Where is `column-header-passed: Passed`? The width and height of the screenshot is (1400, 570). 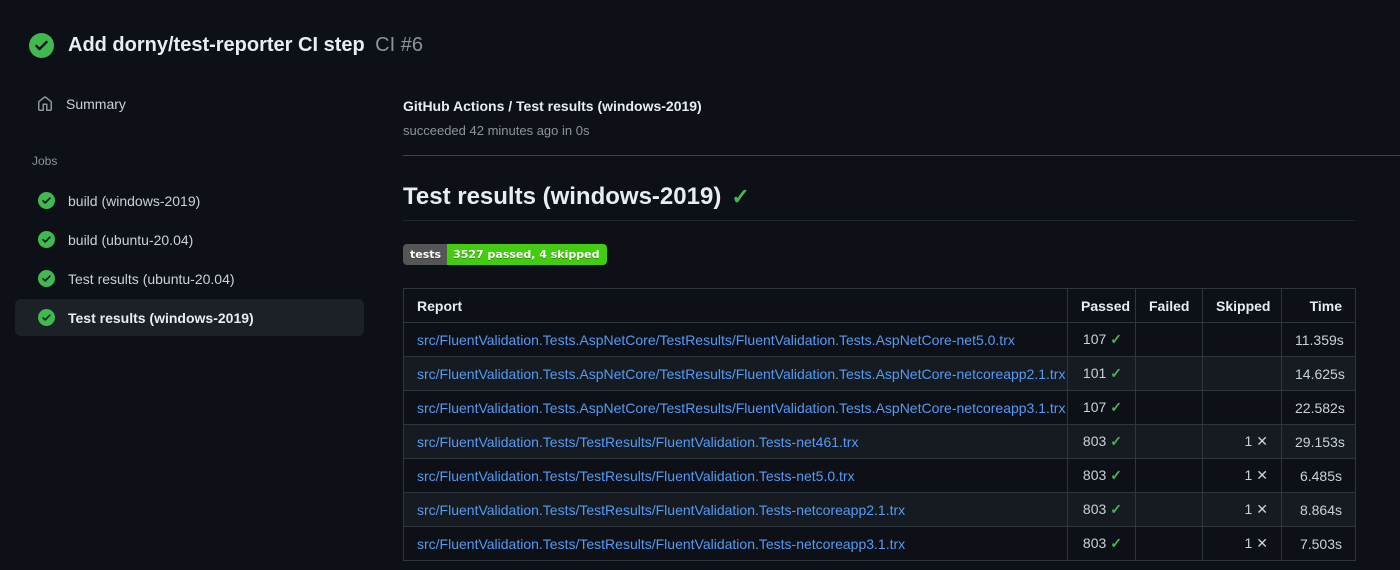
column-header-passed: Passed is located at coordinates (1101, 305).